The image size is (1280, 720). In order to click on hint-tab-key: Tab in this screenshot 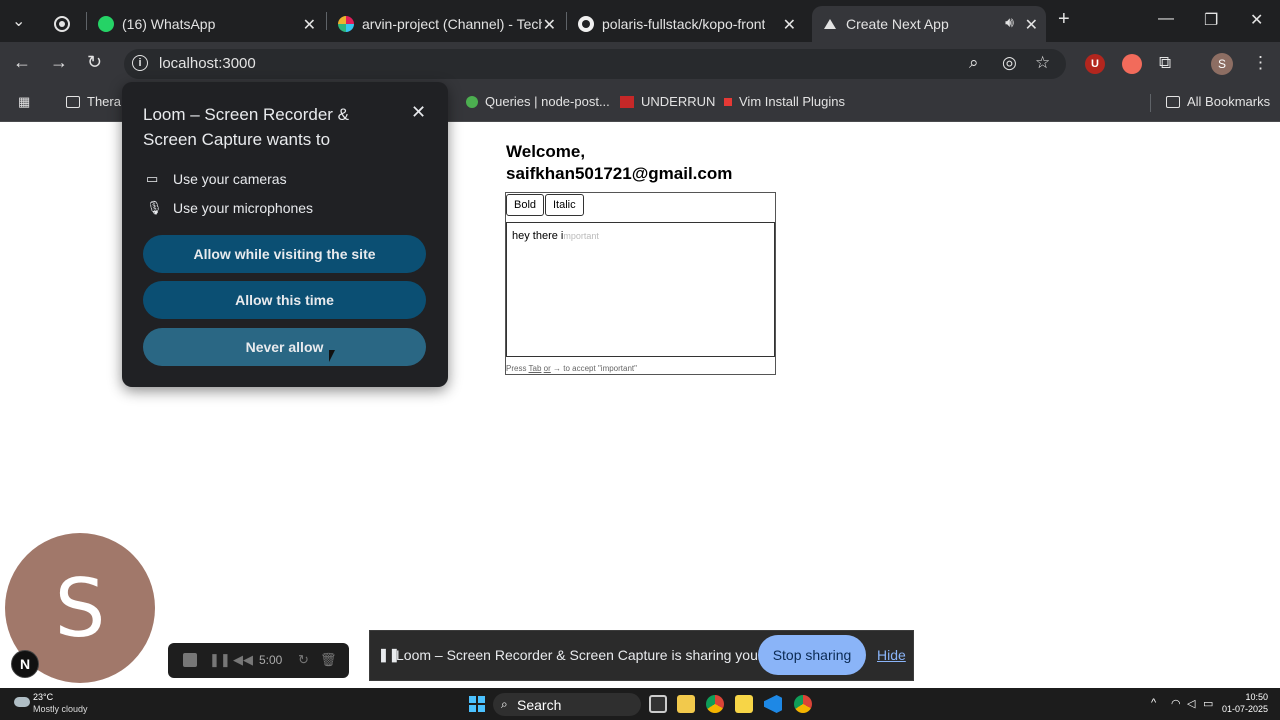, I will do `click(535, 368)`.